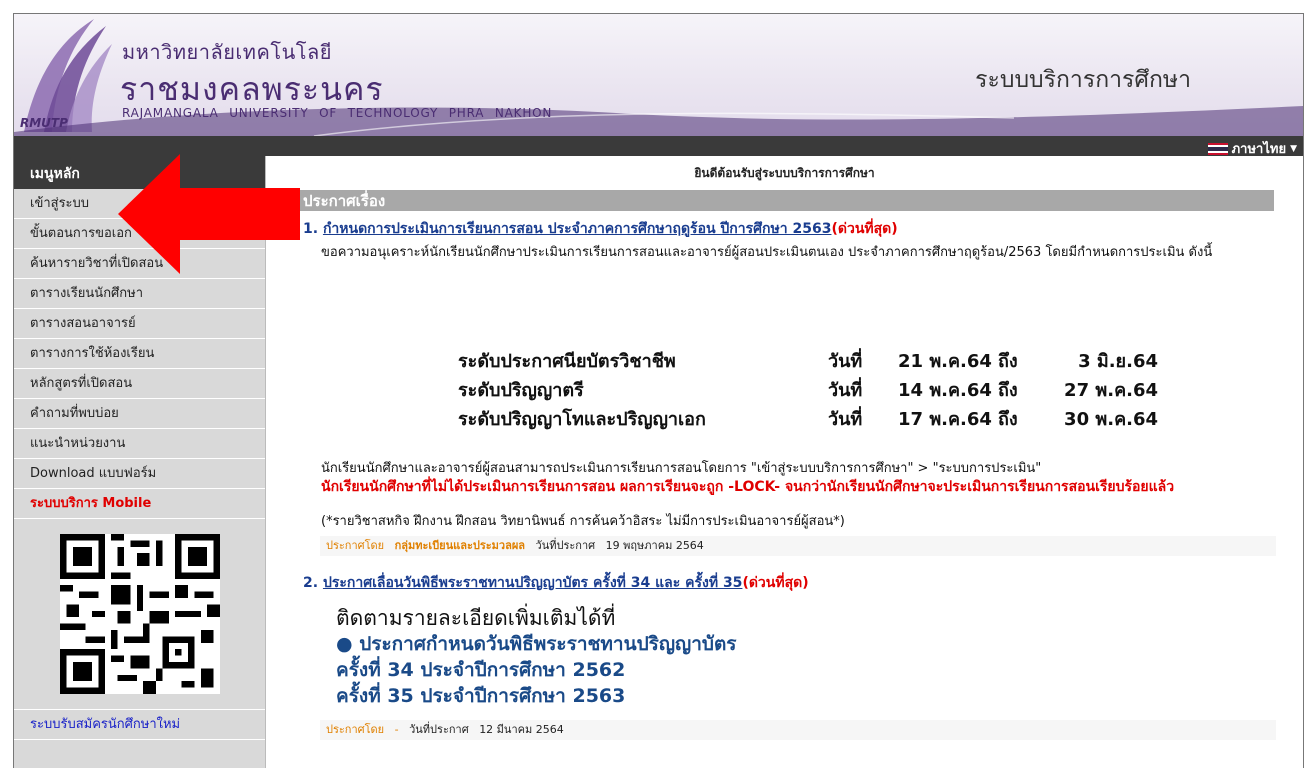 Image resolution: width=1314 pixels, height=768 pixels. Describe the element at coordinates (139, 414) in the screenshot. I see `sidebar-item-faq: คำถามที่พบบ่อย` at that location.